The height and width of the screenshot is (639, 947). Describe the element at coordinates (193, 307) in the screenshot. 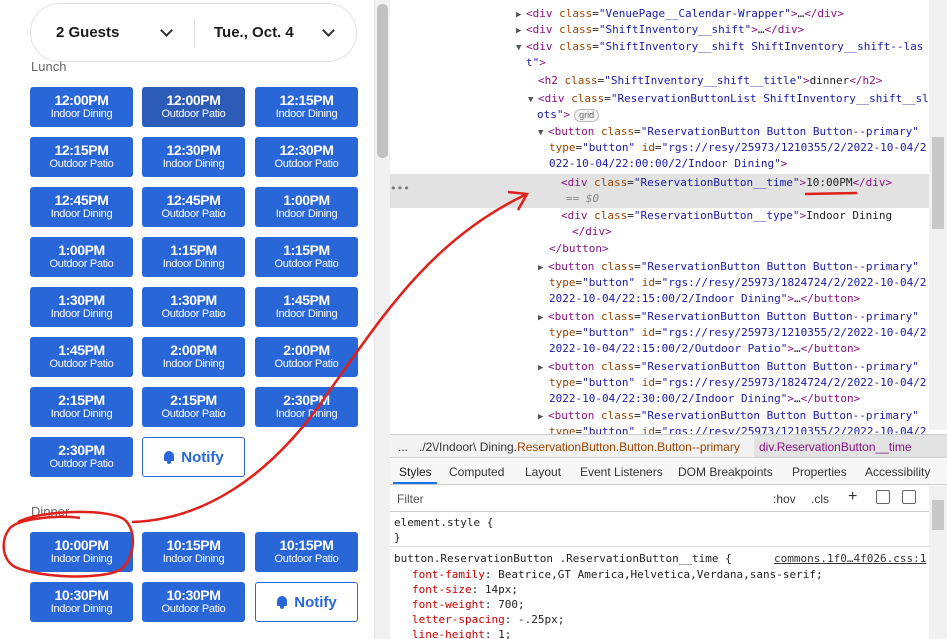

I see `time-slot-button: 1:30PM Outdoor Patio` at that location.